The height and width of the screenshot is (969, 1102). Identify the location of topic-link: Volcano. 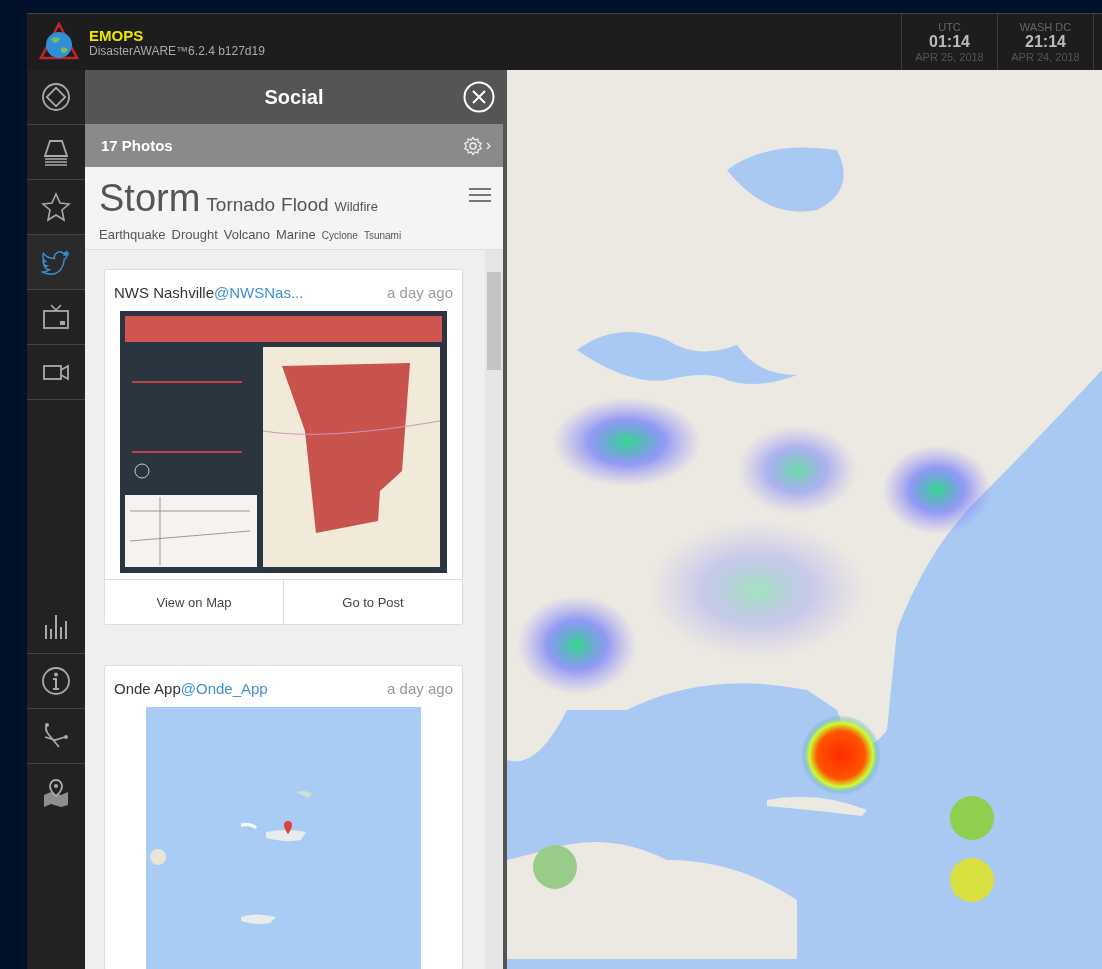
(246, 234).